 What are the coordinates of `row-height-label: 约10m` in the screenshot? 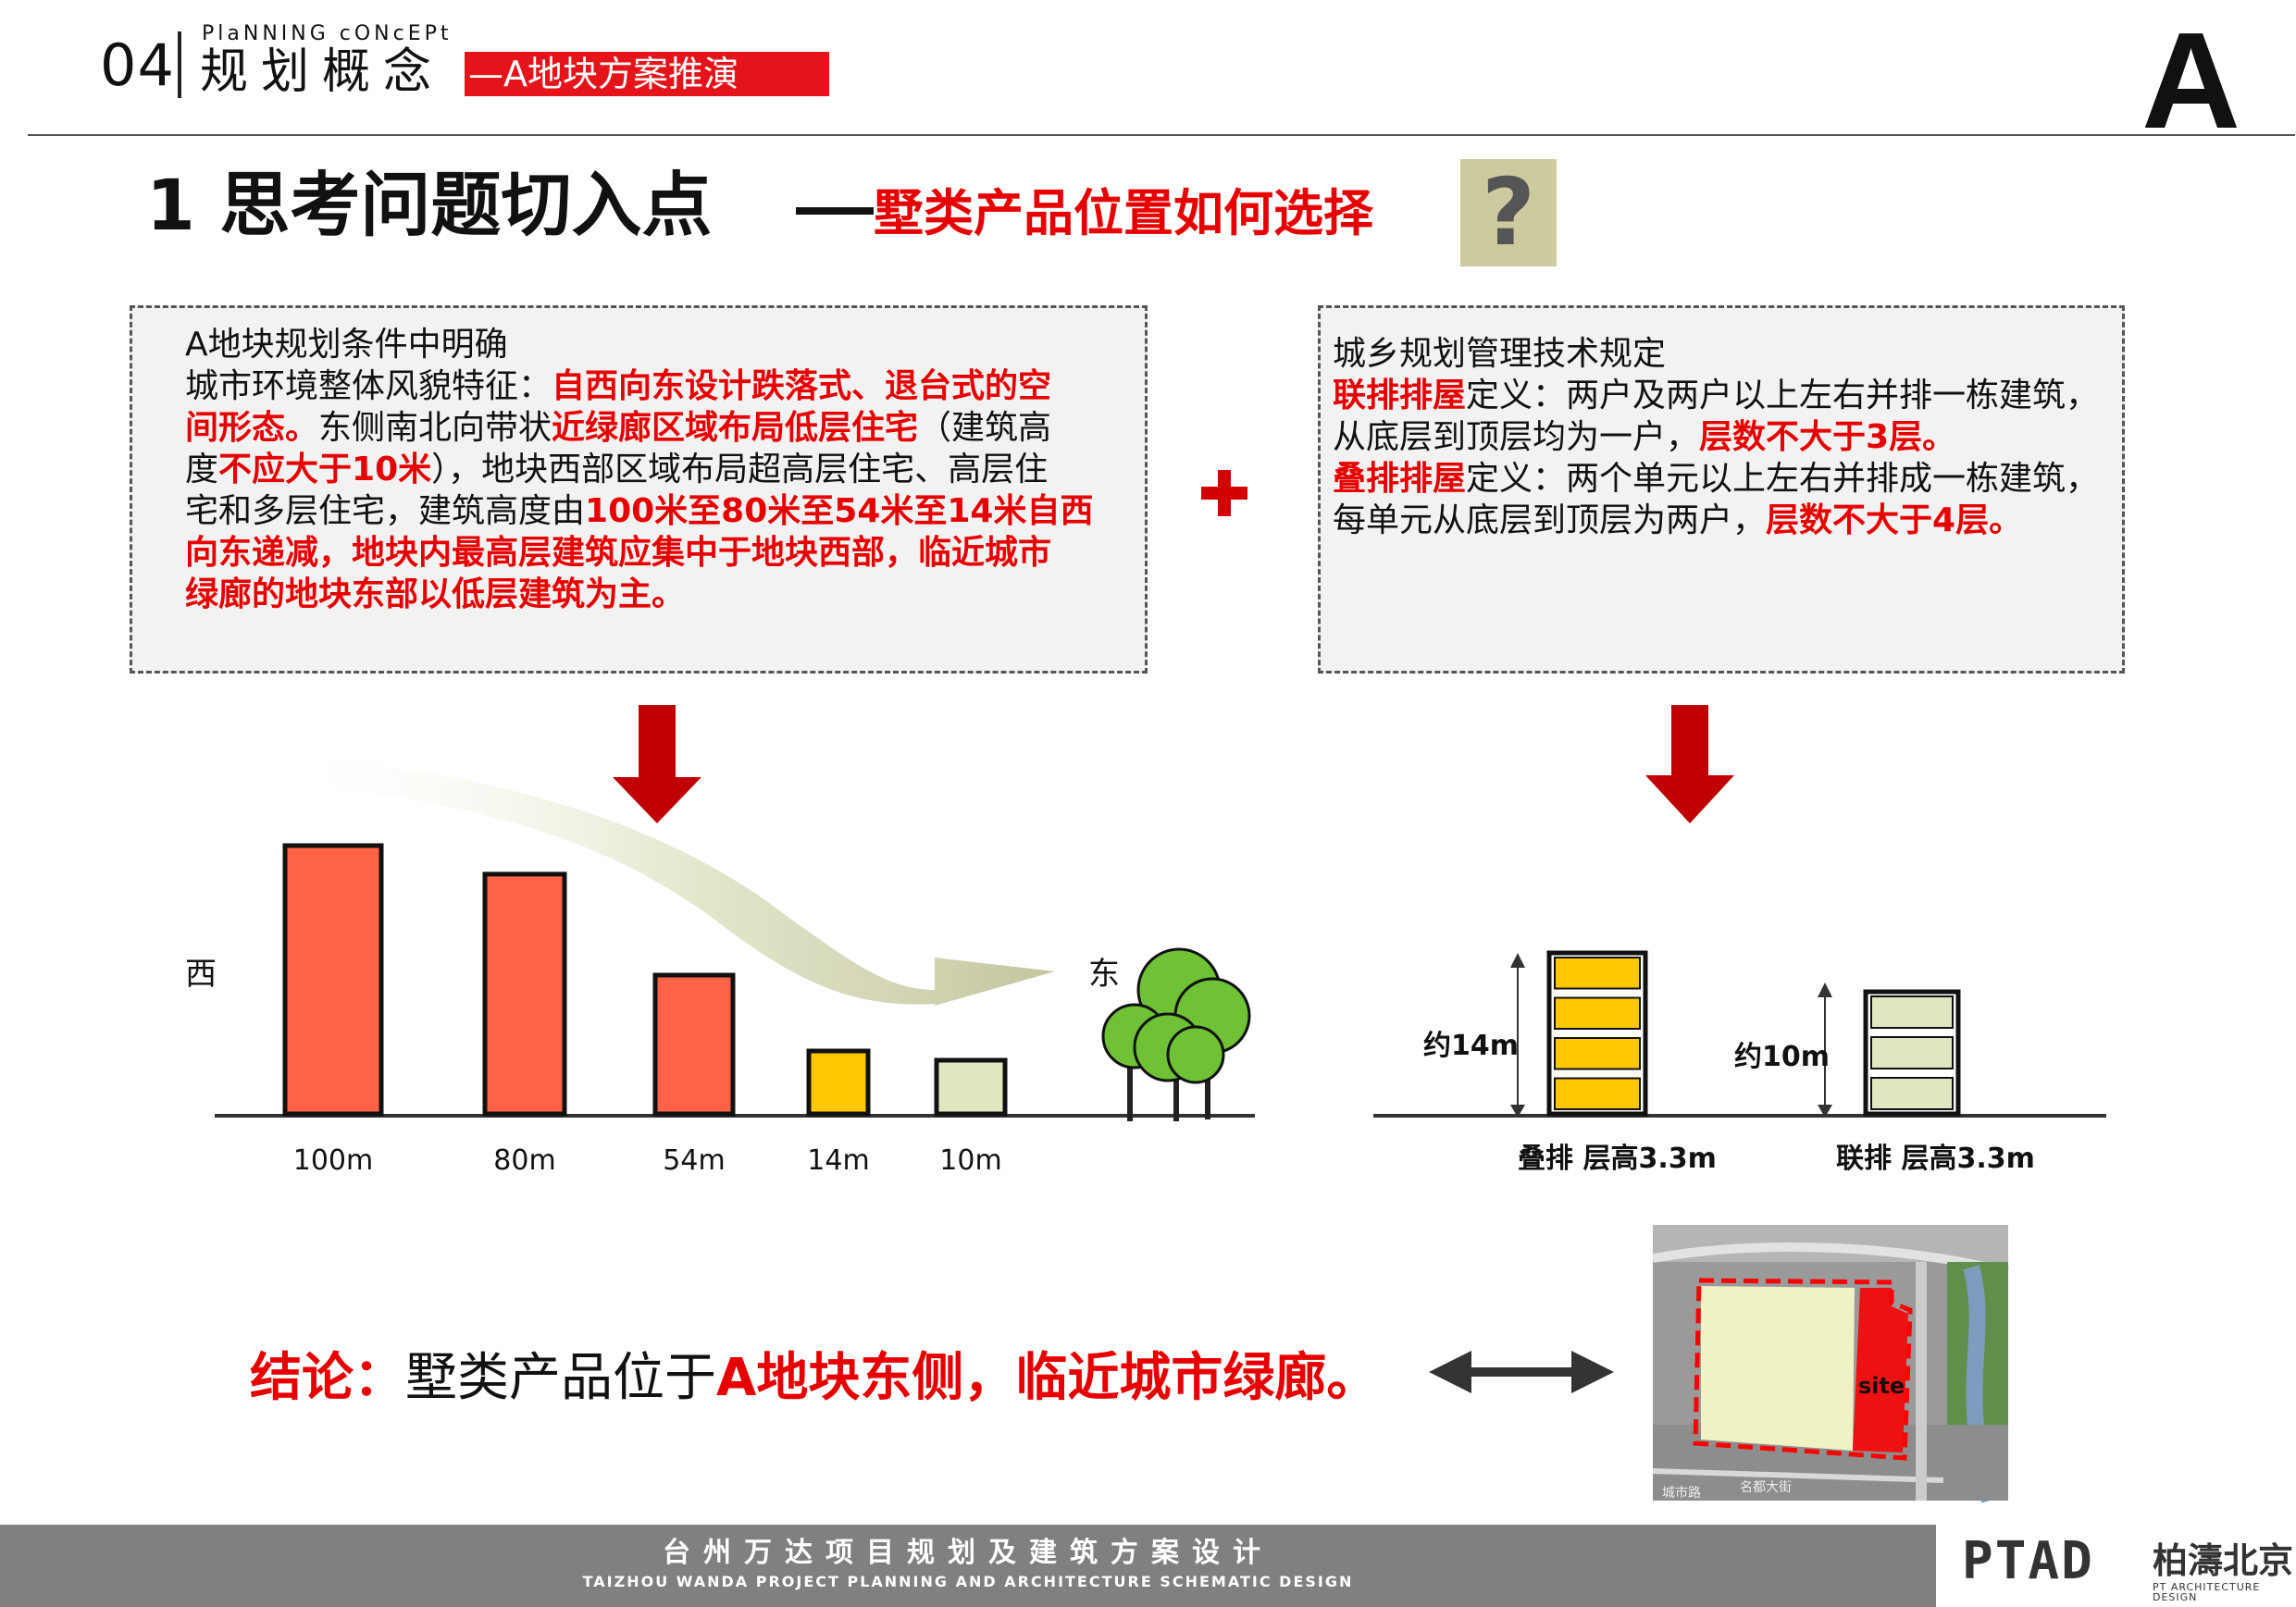 It's located at (1782, 1057).